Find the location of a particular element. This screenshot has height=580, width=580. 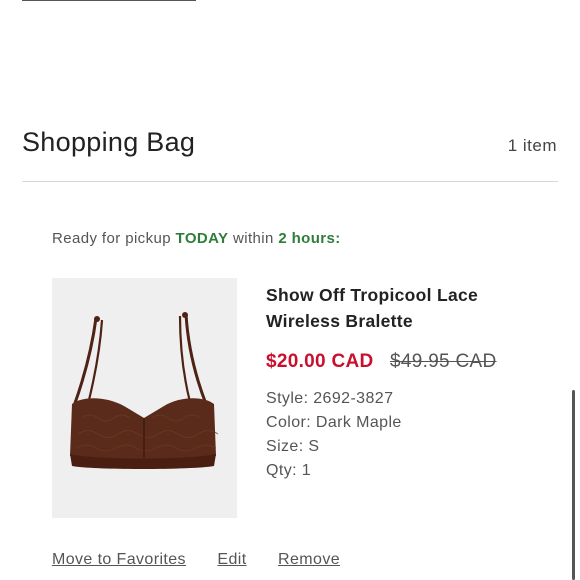

item-size: Size: S is located at coordinates (293, 446).